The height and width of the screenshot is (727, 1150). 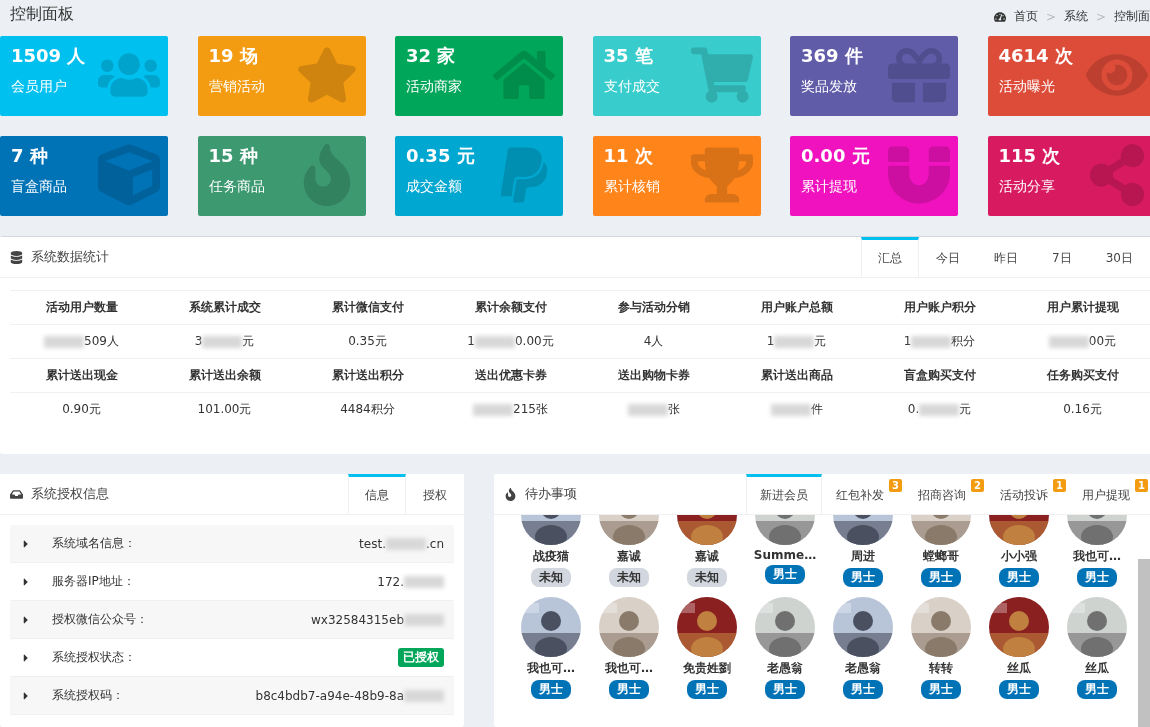 I want to click on stat-value: 7 种, so click(x=29, y=156).